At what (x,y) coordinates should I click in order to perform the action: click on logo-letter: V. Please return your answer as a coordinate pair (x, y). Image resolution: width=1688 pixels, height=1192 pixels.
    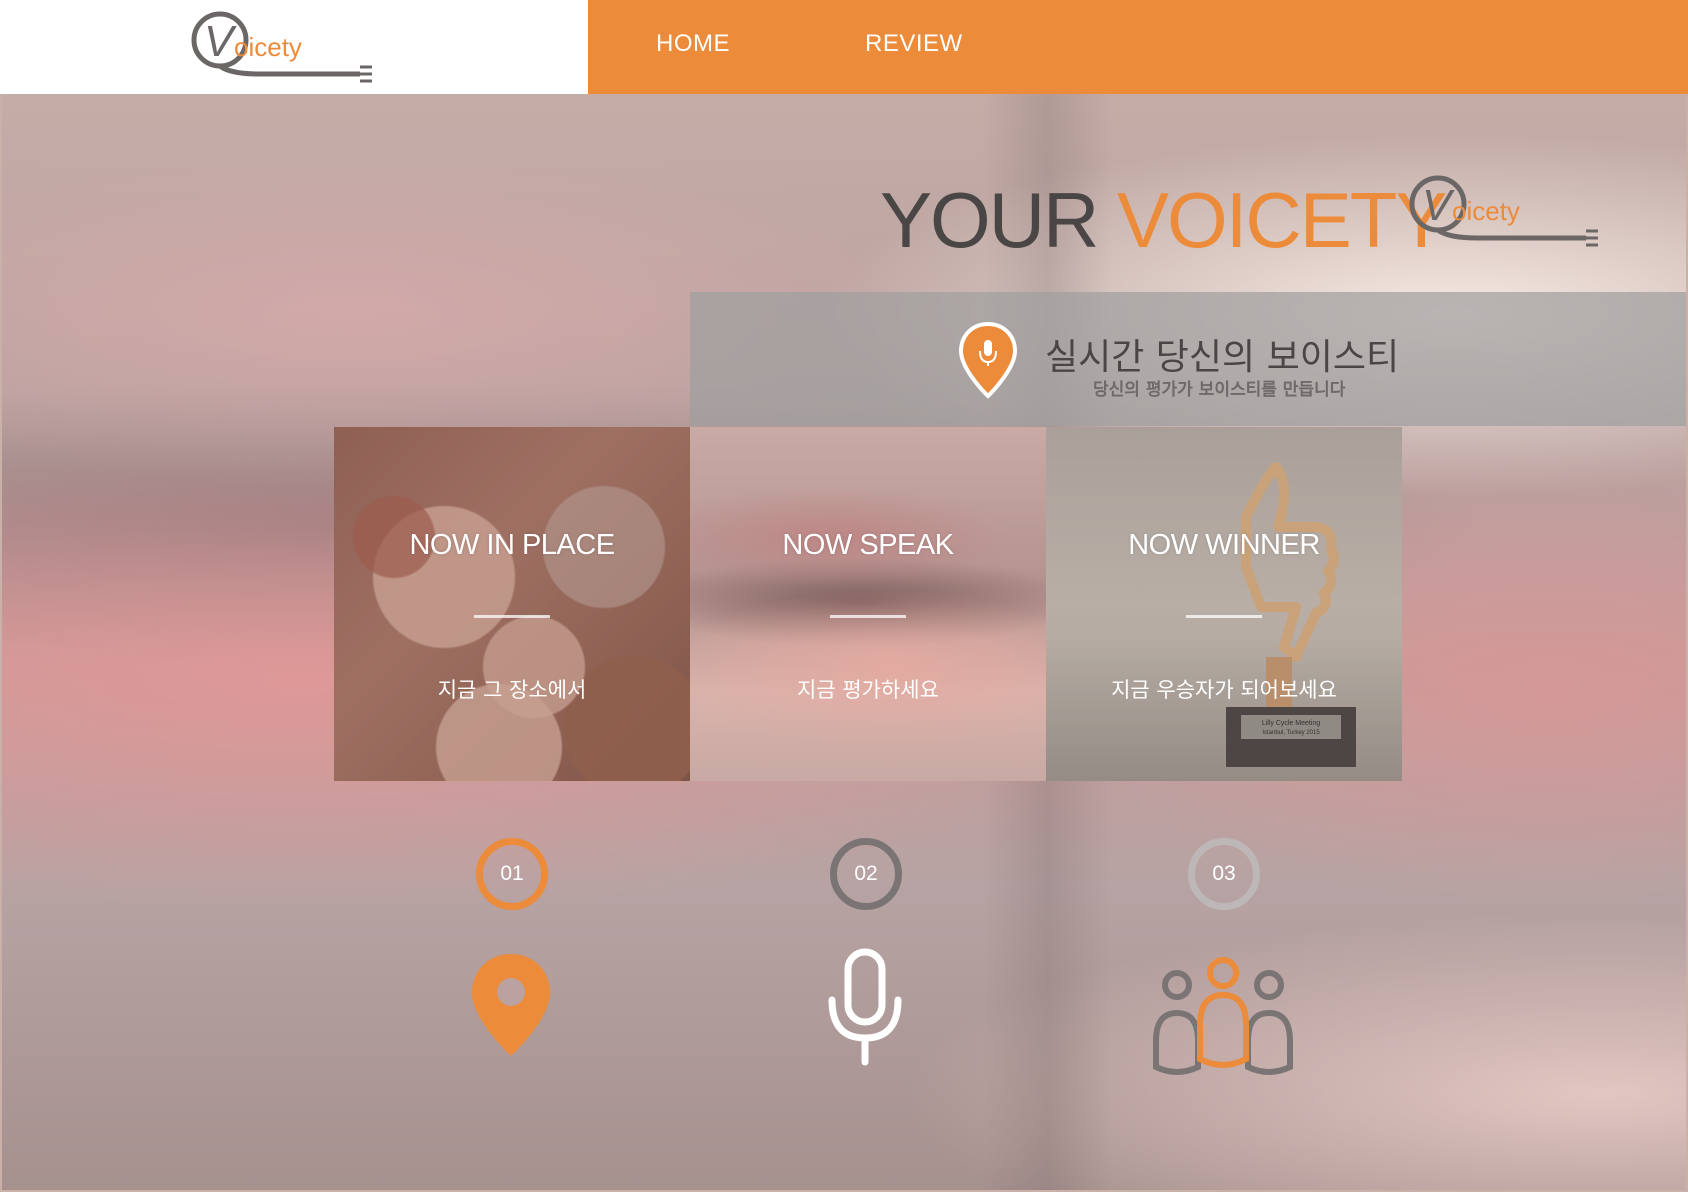
    Looking at the image, I should click on (220, 41).